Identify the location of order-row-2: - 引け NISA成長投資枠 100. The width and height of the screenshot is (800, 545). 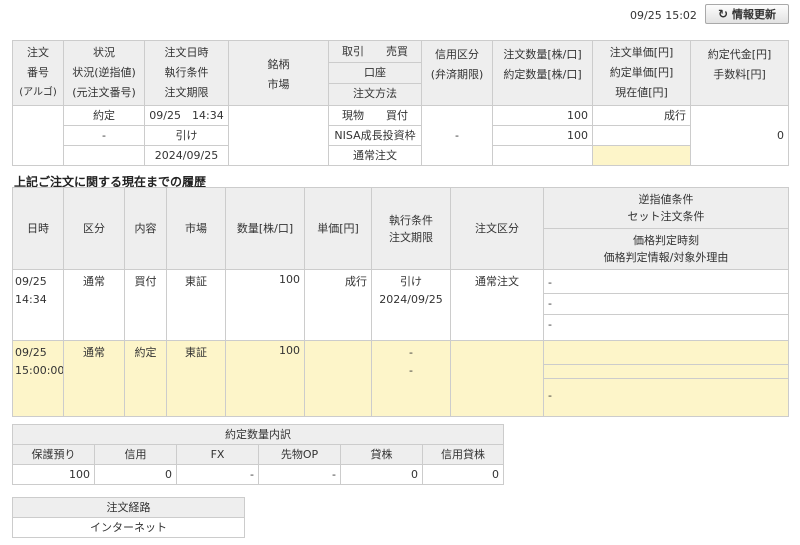
(401, 135).